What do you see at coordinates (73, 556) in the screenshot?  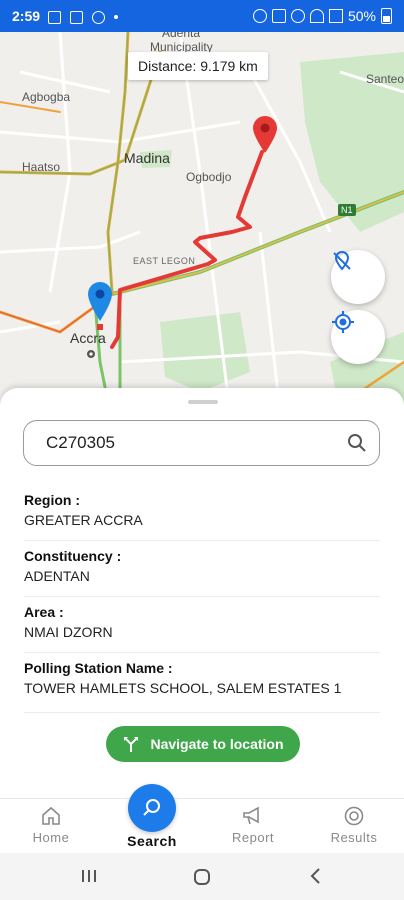 I see `constituency-label: Constituency :` at bounding box center [73, 556].